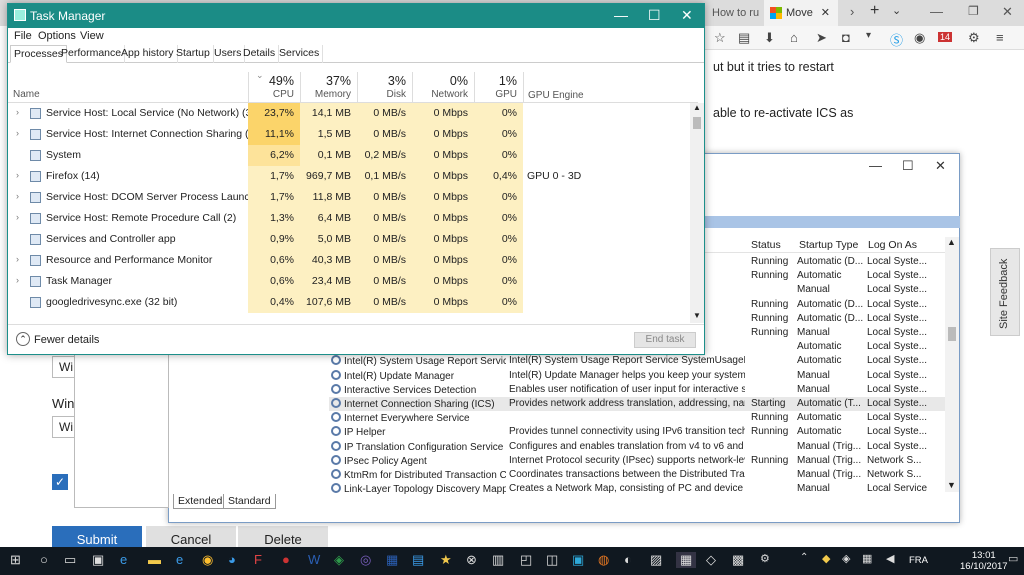 The height and width of the screenshot is (575, 1024). I want to click on app-icon: ▣, so click(578, 560).